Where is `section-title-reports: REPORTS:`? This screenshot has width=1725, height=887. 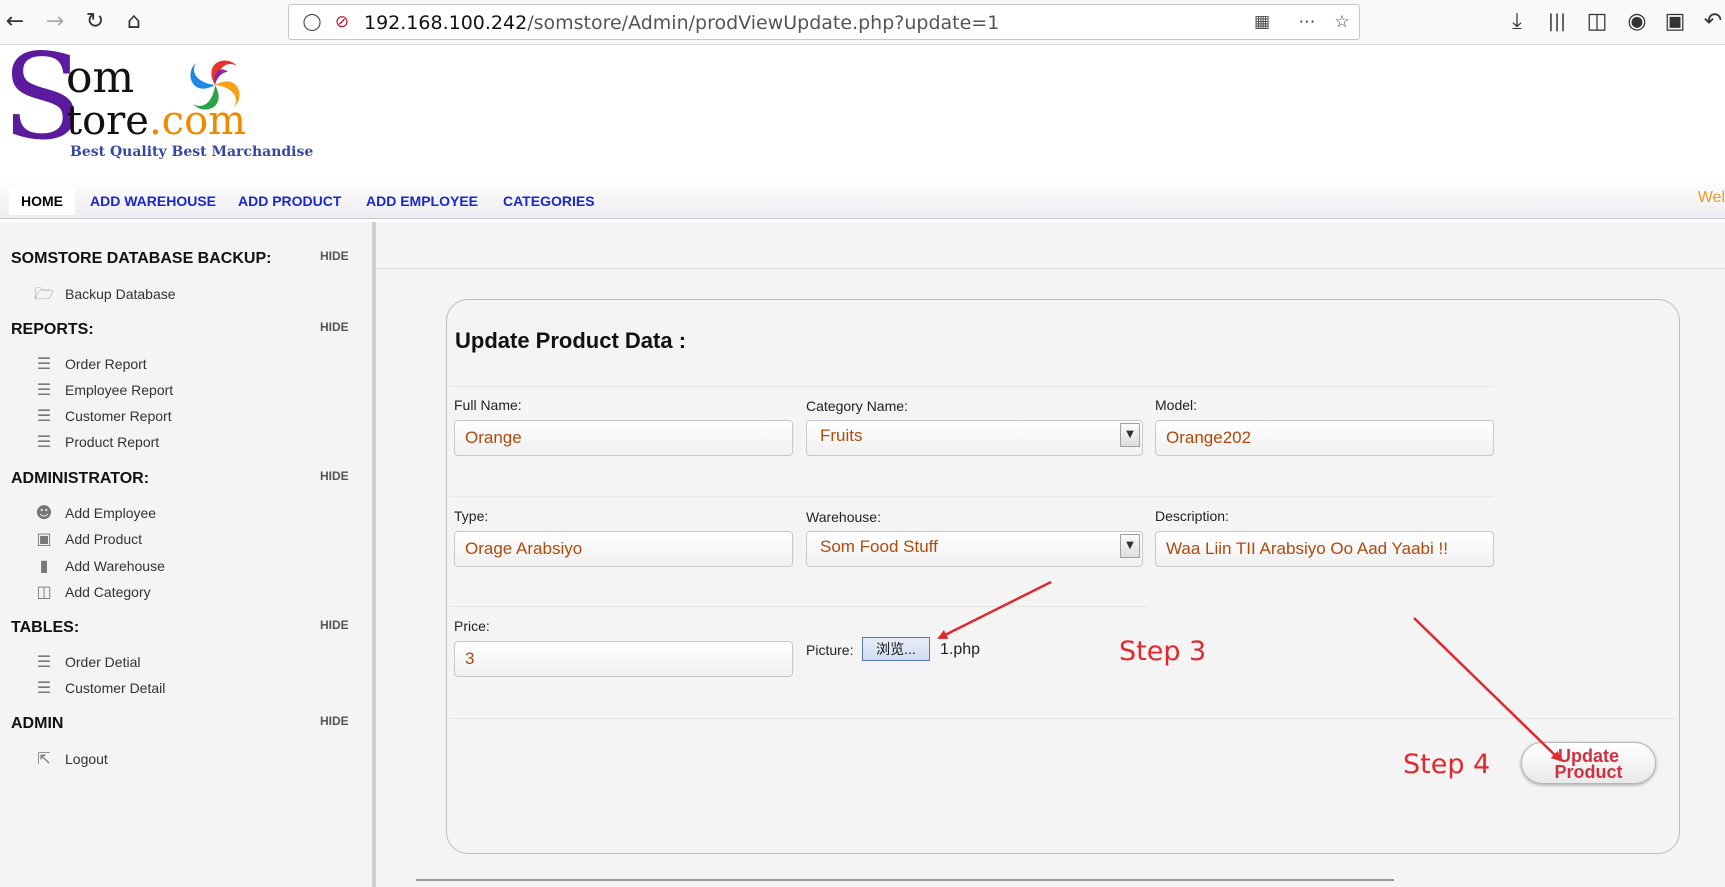 section-title-reports: REPORTS: is located at coordinates (52, 329).